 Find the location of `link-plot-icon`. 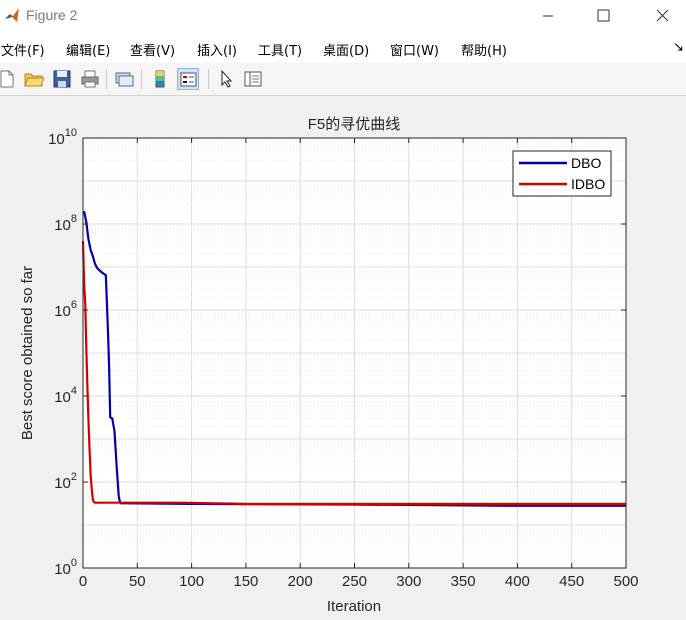

link-plot-icon is located at coordinates (124, 79).